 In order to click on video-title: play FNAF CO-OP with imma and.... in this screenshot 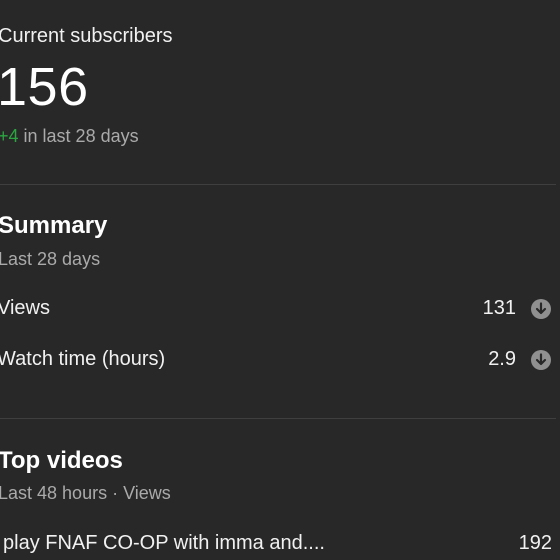, I will do `click(164, 543)`.